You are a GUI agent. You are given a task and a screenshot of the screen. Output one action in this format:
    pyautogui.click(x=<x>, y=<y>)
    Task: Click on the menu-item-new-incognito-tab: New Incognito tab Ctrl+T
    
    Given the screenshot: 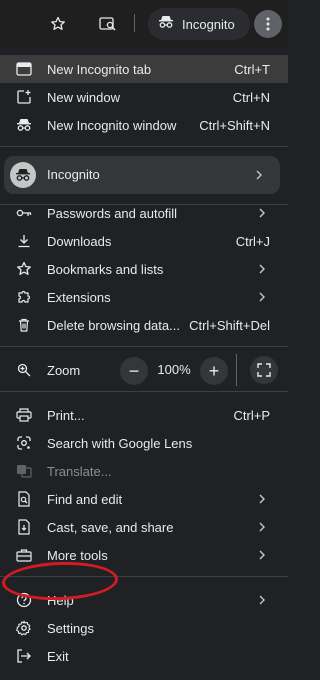 What is the action you would take?
    pyautogui.click(x=144, y=69)
    